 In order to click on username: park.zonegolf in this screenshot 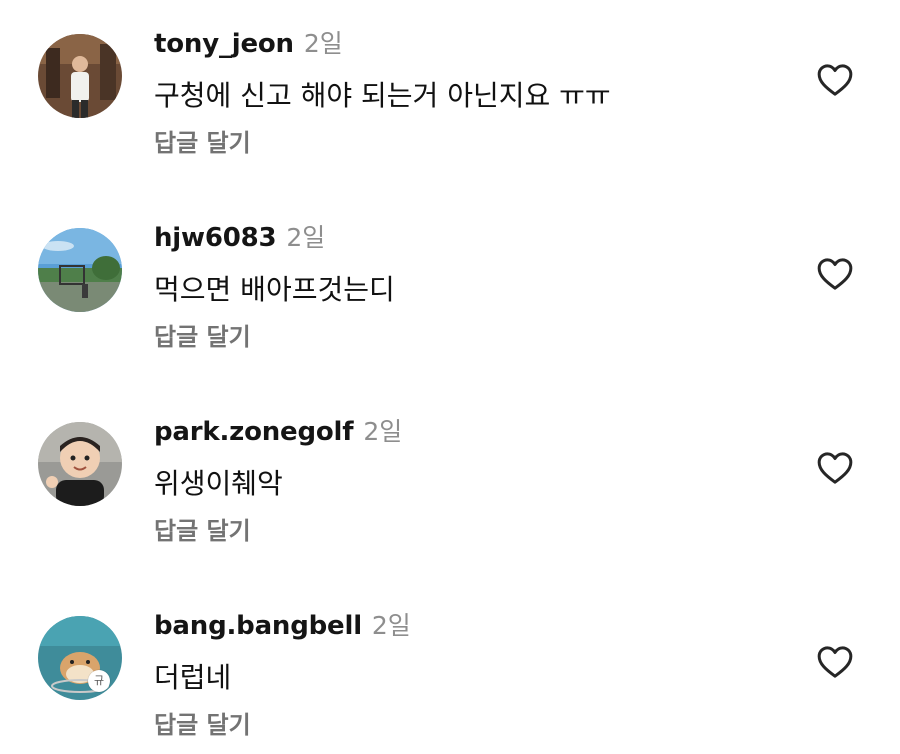, I will do `click(254, 432)`.